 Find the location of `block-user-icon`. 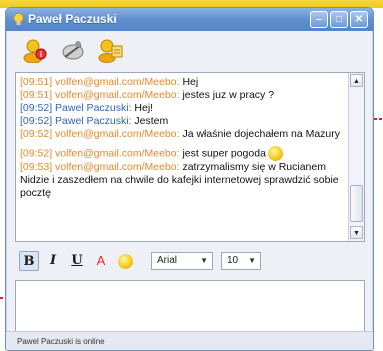

block-user-icon is located at coordinates (73, 50).